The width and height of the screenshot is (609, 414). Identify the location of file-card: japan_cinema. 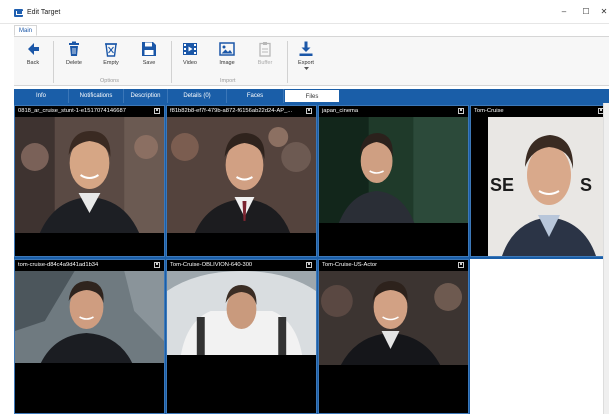
(393, 181).